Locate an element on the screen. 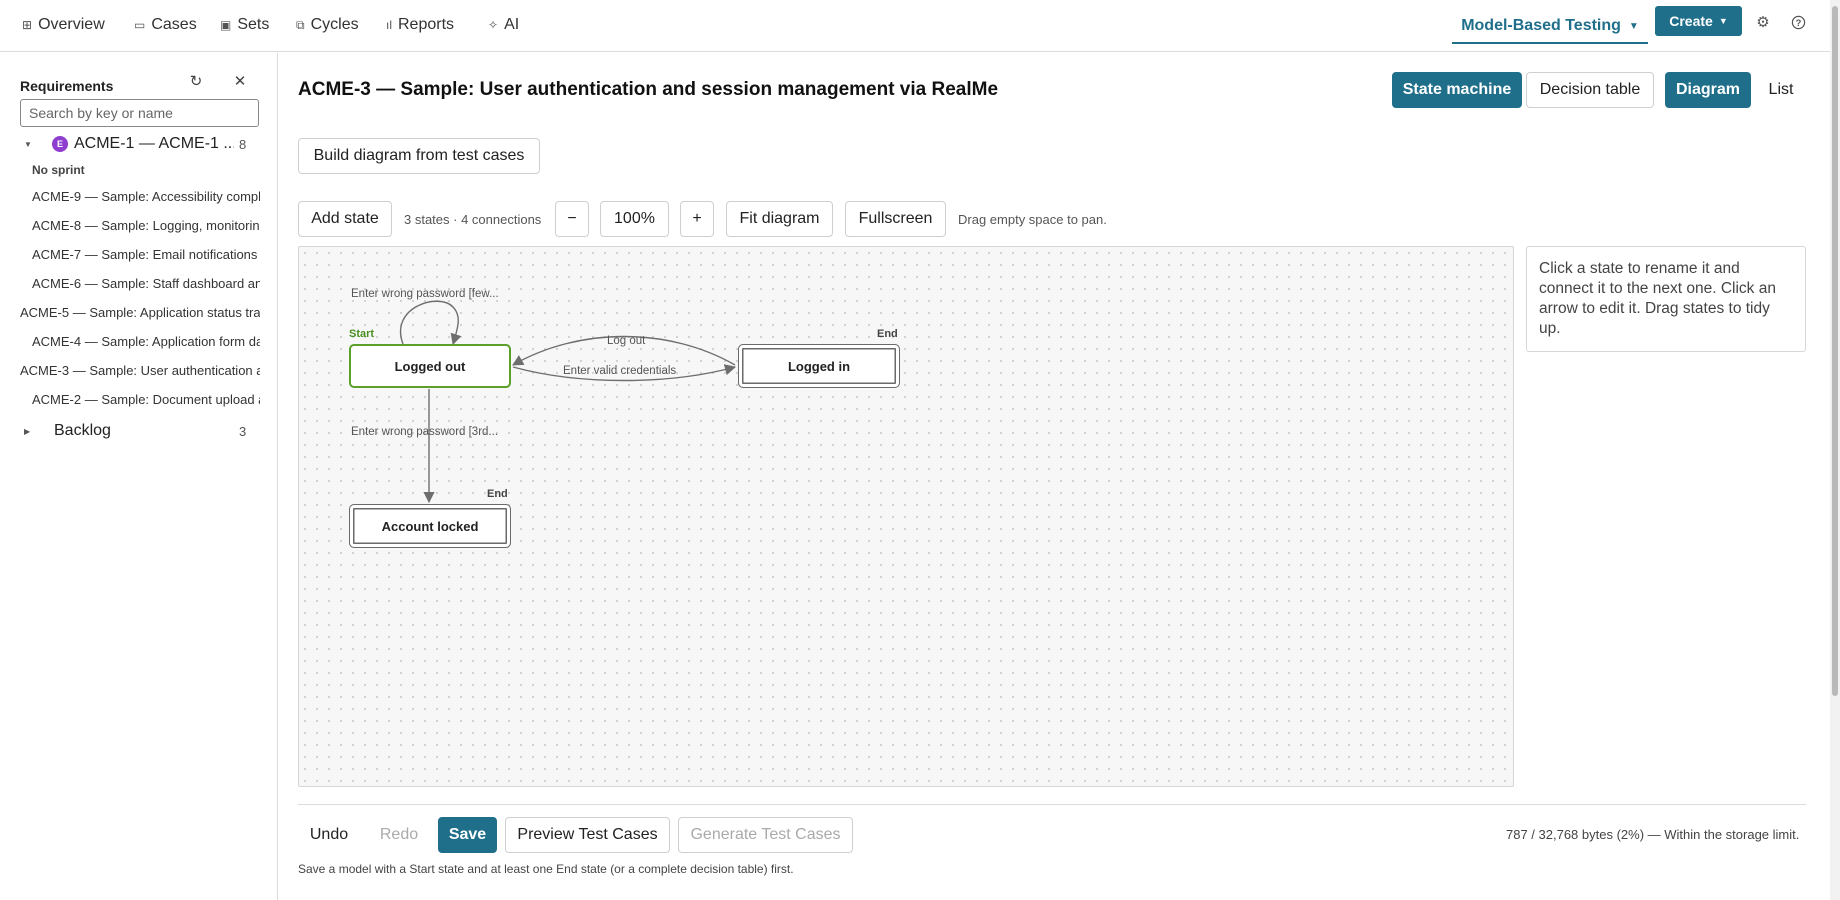 The width and height of the screenshot is (1840, 900). list-item: ACME-2 — Sample: Document upload a is located at coordinates (146, 401).